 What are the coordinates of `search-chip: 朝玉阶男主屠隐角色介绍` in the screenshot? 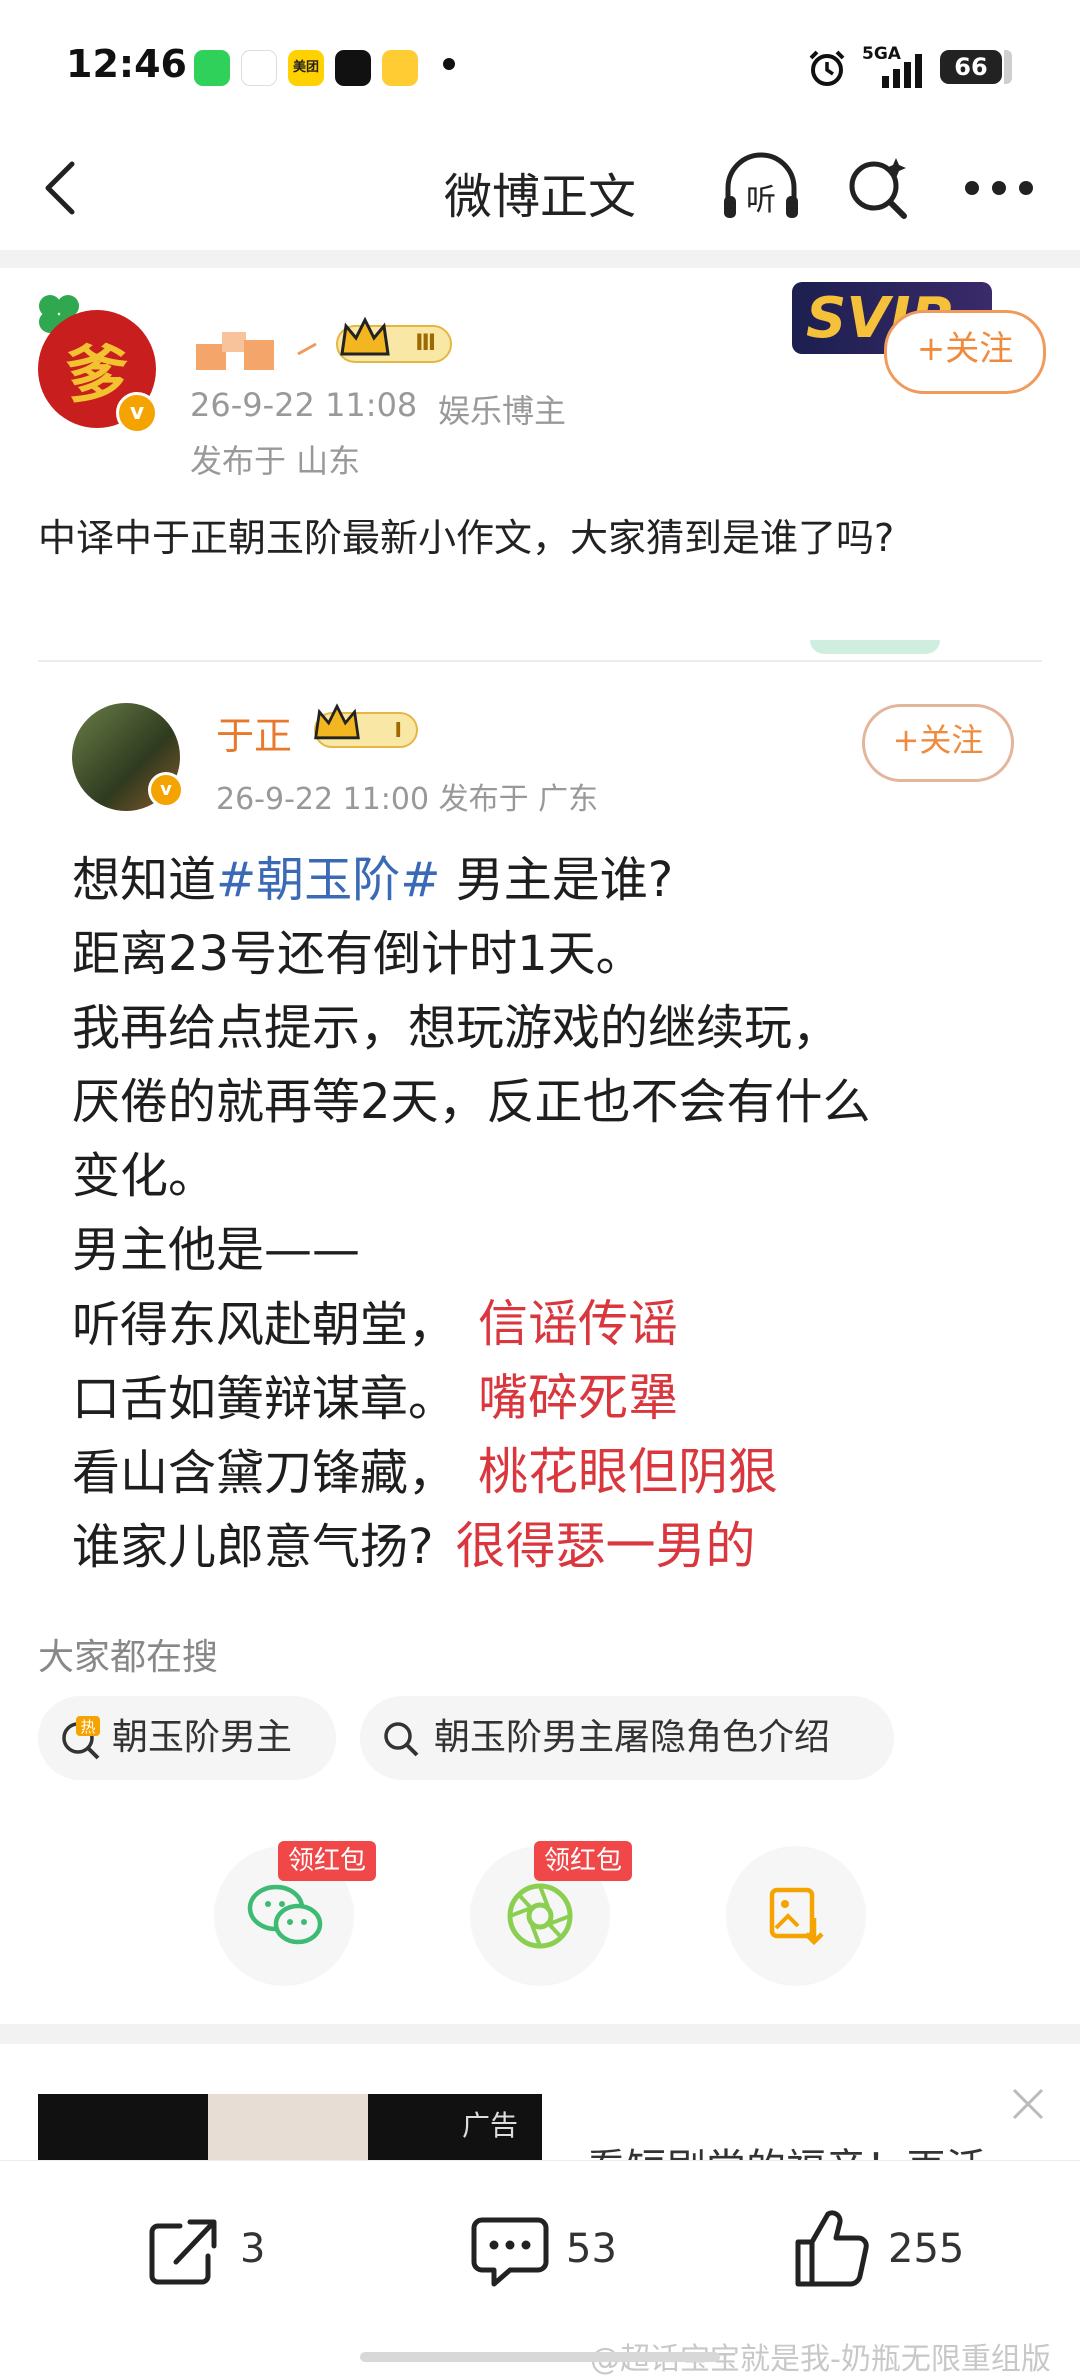 It's located at (627, 1738).